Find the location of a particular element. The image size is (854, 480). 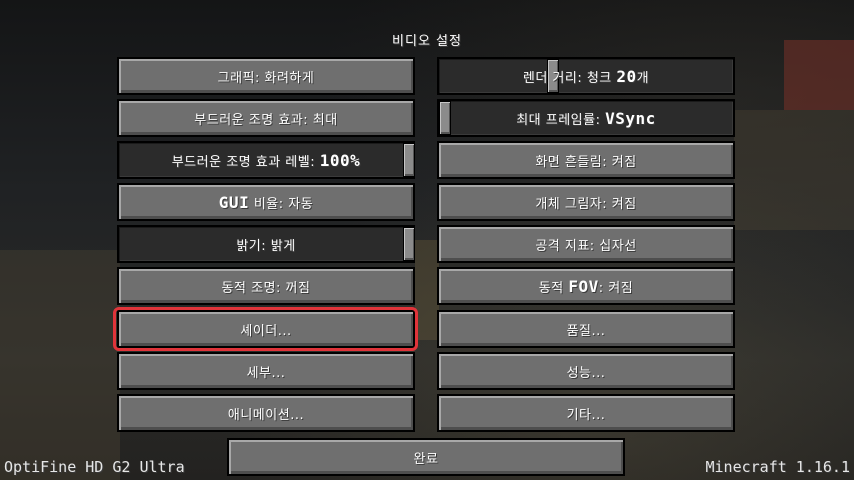

graphics-label: 그래픽: 화려하게 is located at coordinates (266, 78).